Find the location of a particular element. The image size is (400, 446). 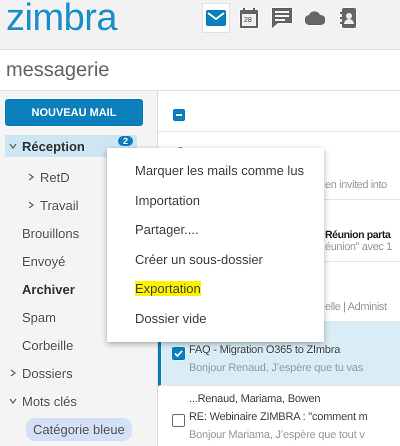

menu-item: Créer un sous-dossier is located at coordinates (199, 259).